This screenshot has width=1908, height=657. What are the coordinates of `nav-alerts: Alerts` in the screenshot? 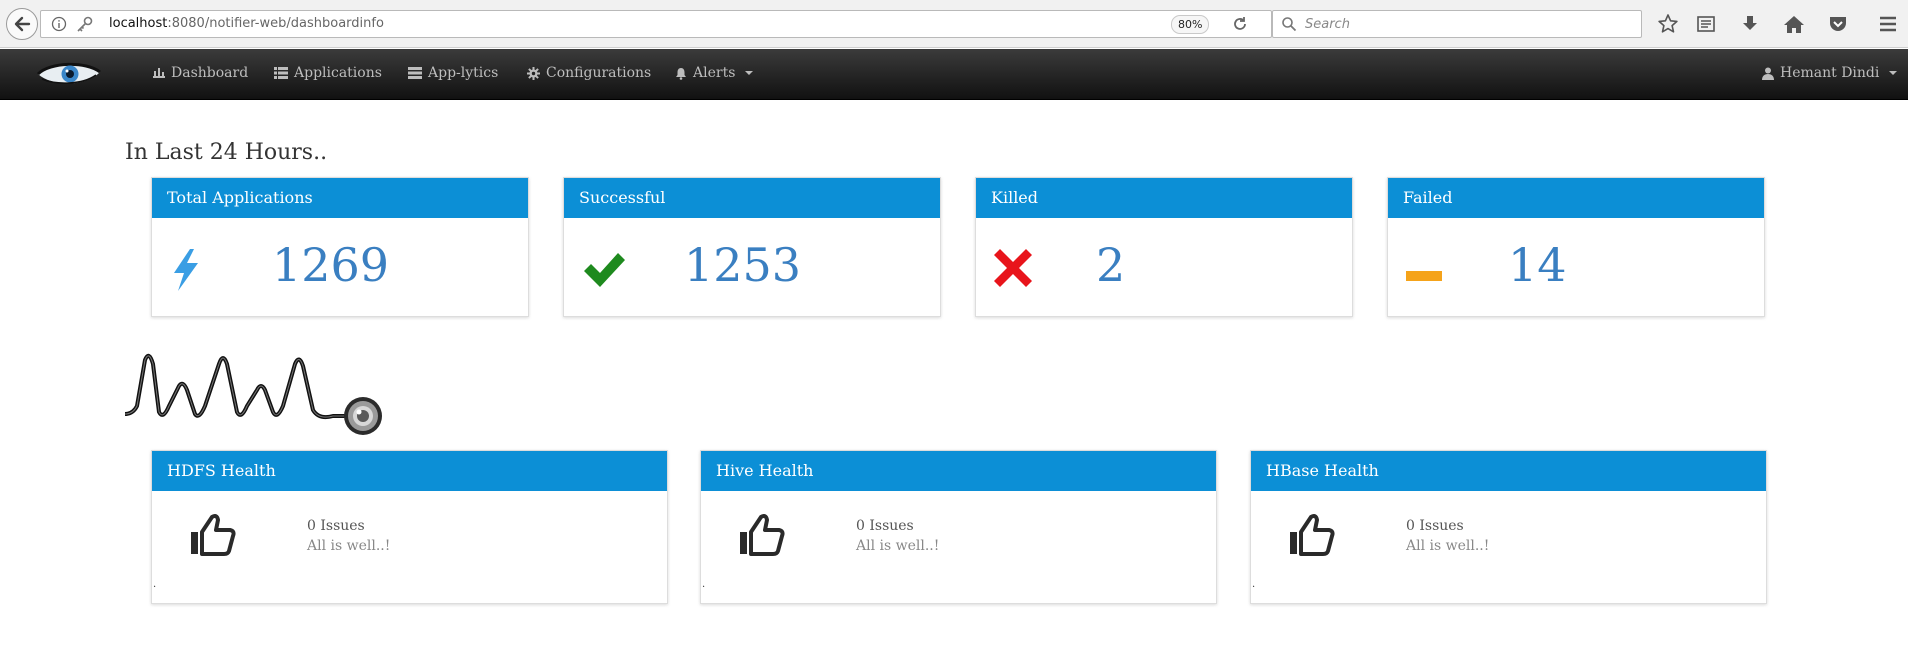 It's located at (714, 73).